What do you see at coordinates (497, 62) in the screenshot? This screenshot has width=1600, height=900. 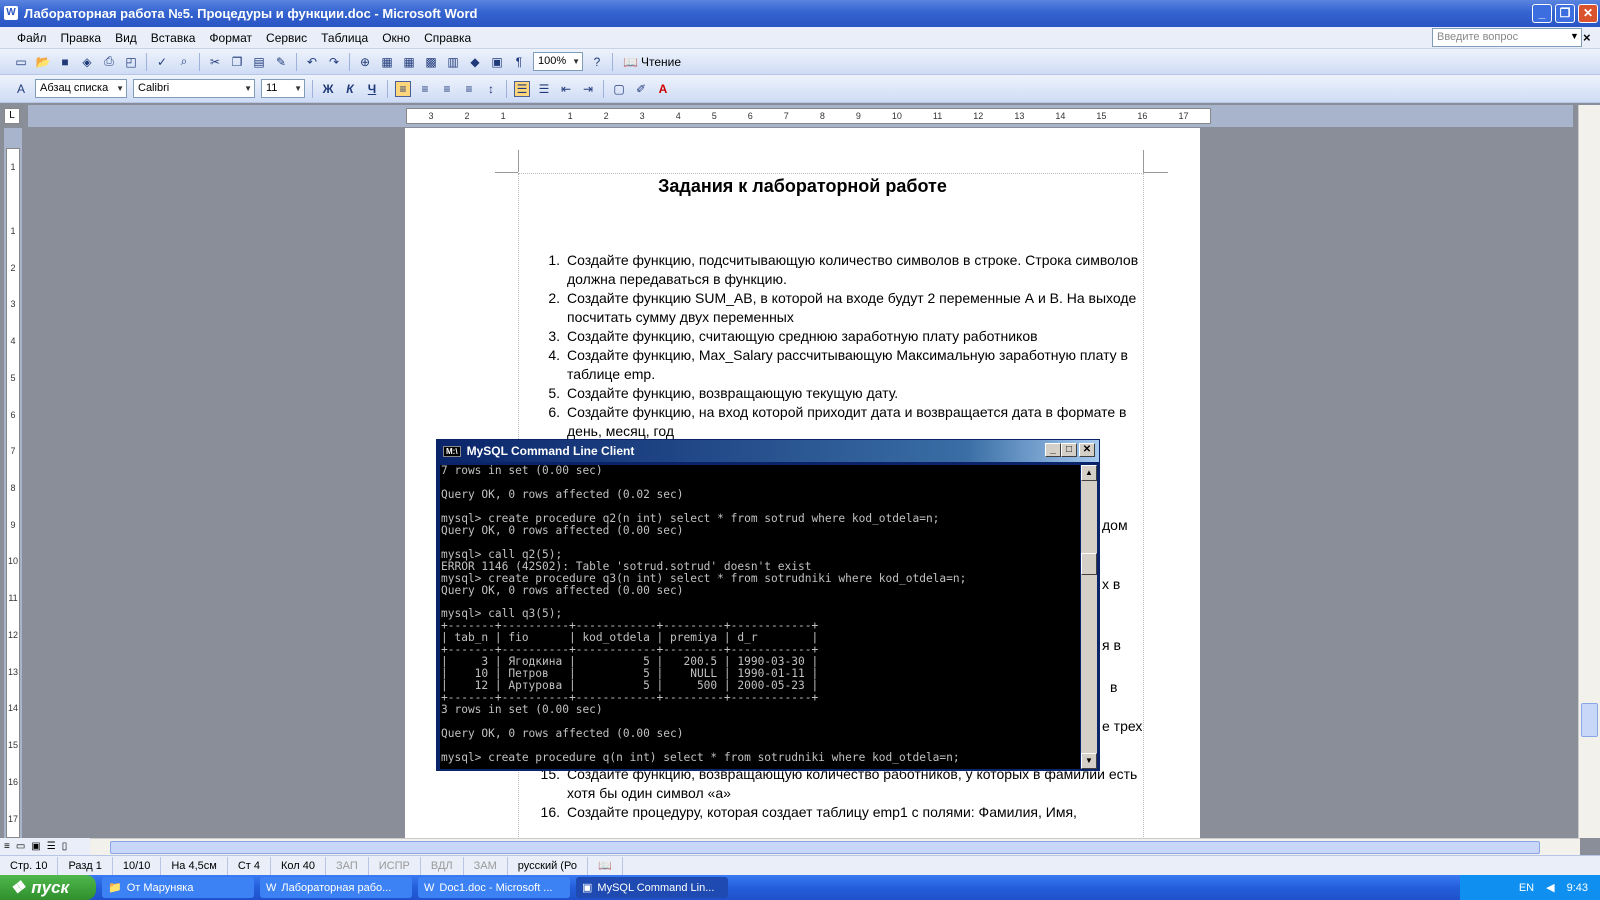 I see `document-map-icon: ▣` at bounding box center [497, 62].